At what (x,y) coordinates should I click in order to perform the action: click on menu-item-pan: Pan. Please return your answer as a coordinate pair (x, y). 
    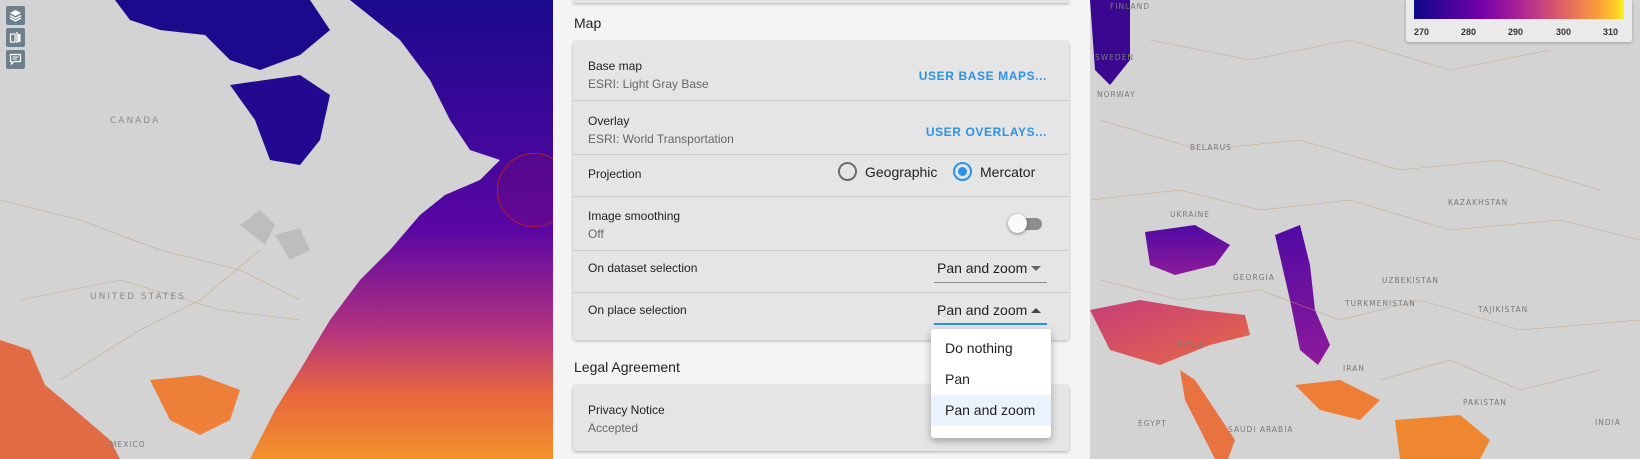
    Looking at the image, I should click on (991, 379).